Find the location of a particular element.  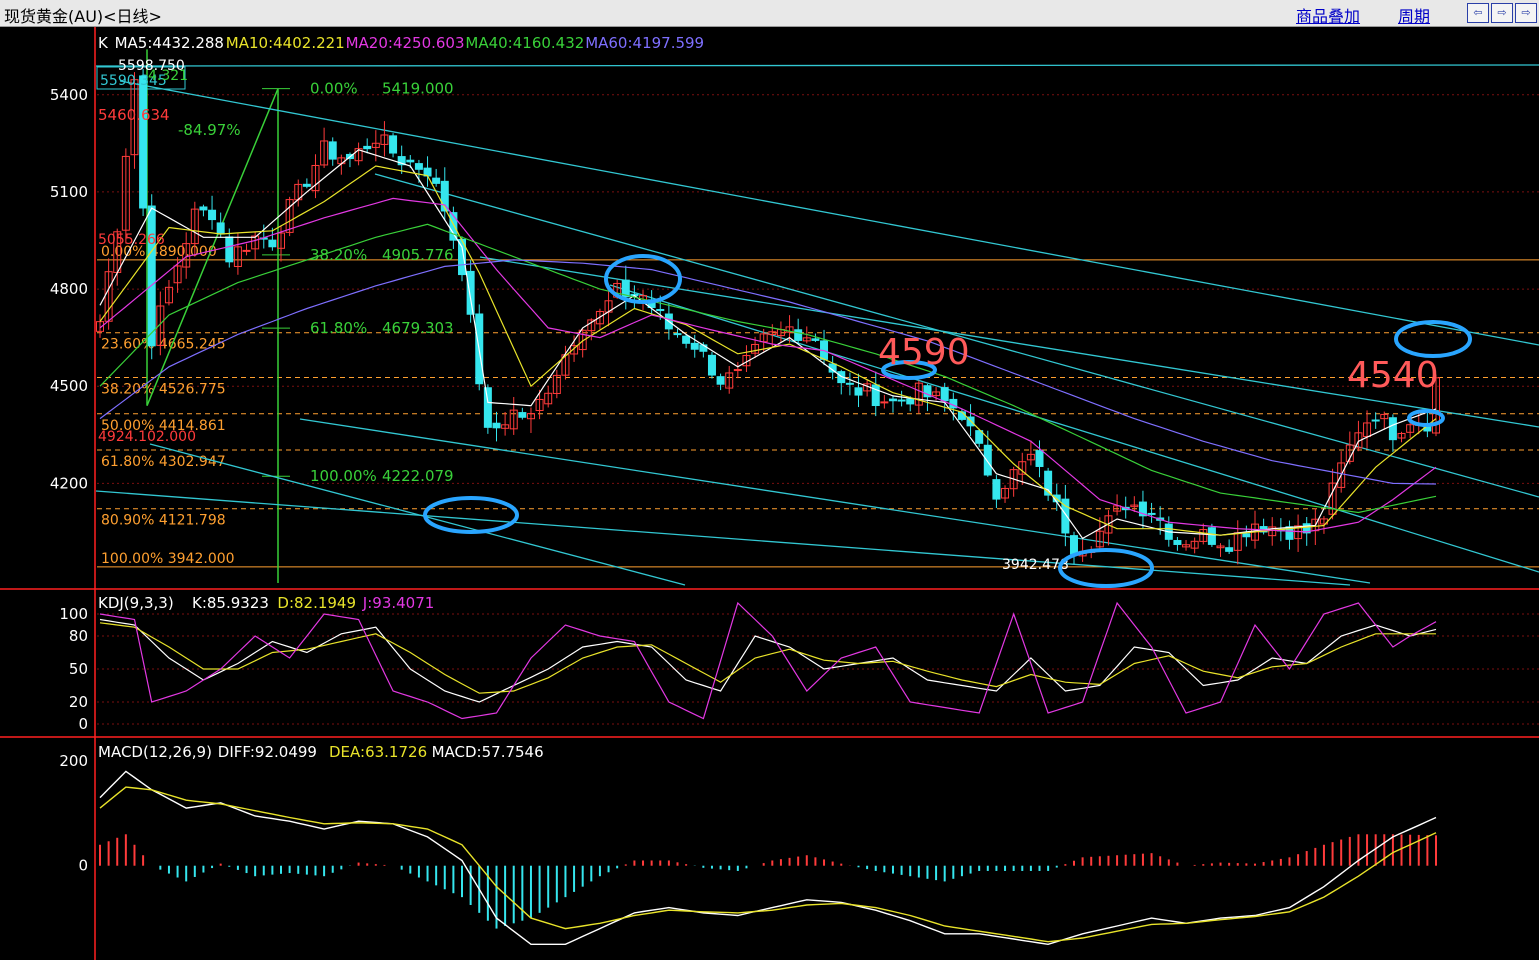

highlight-ellipse is located at coordinates (1433, 339).